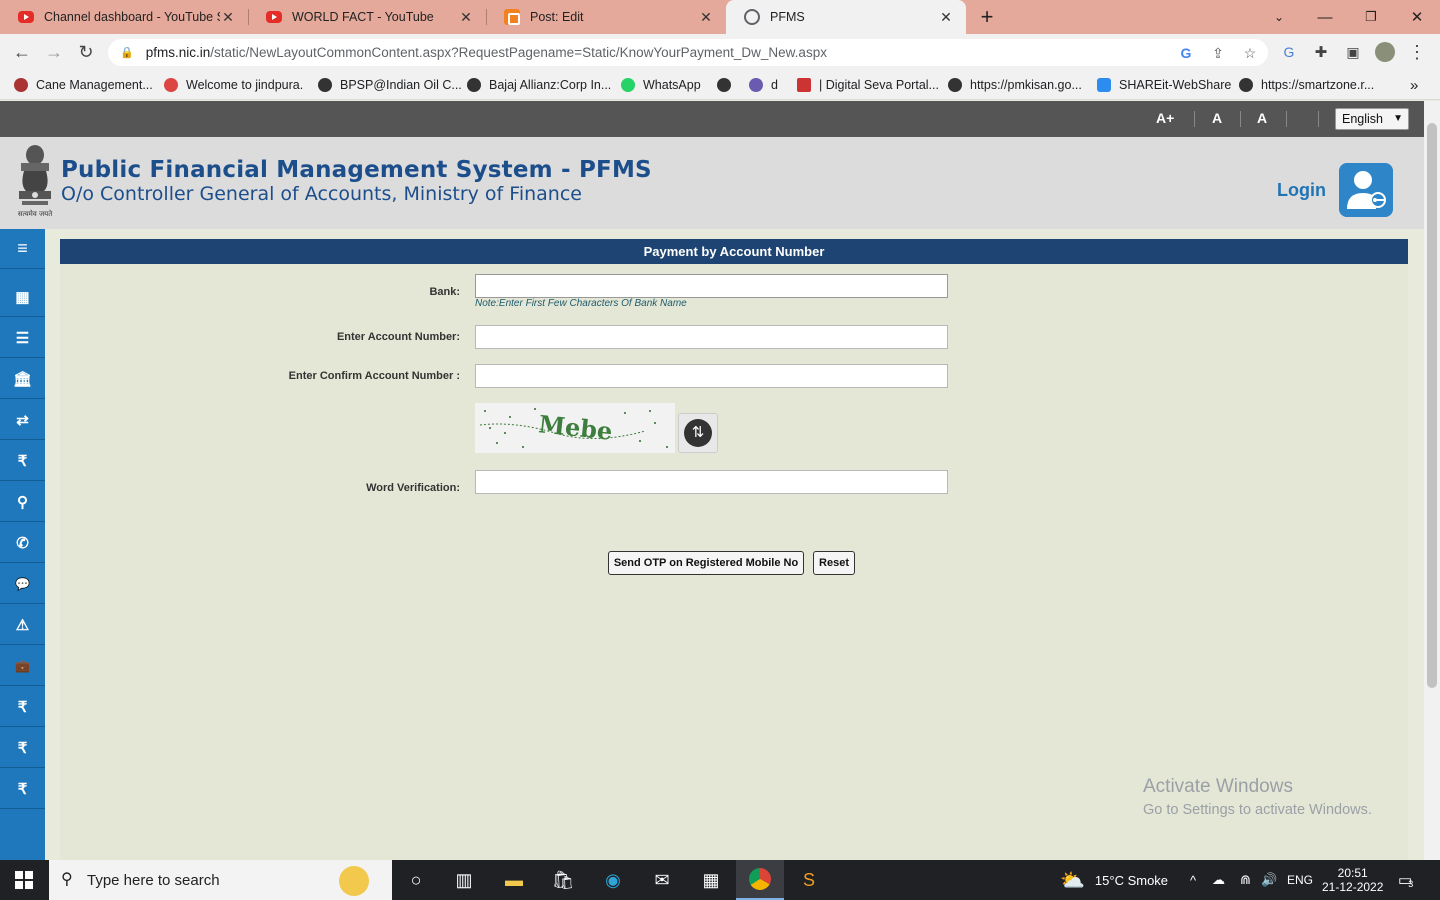  I want to click on task-view-icon: ▥, so click(464, 880).